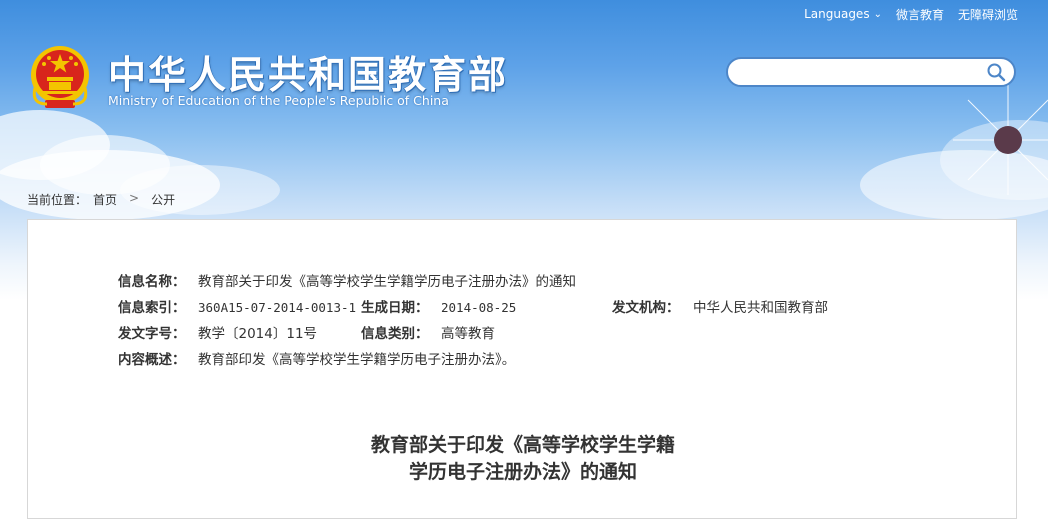  I want to click on top-links: Languages ⌄ 微言教育 无障碍浏览, so click(911, 14).